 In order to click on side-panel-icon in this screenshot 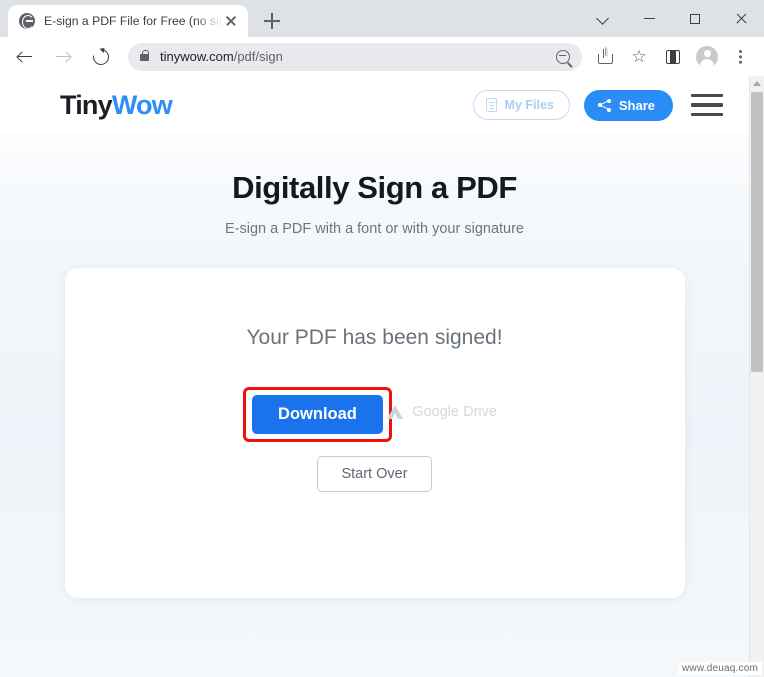, I will do `click(673, 56)`.